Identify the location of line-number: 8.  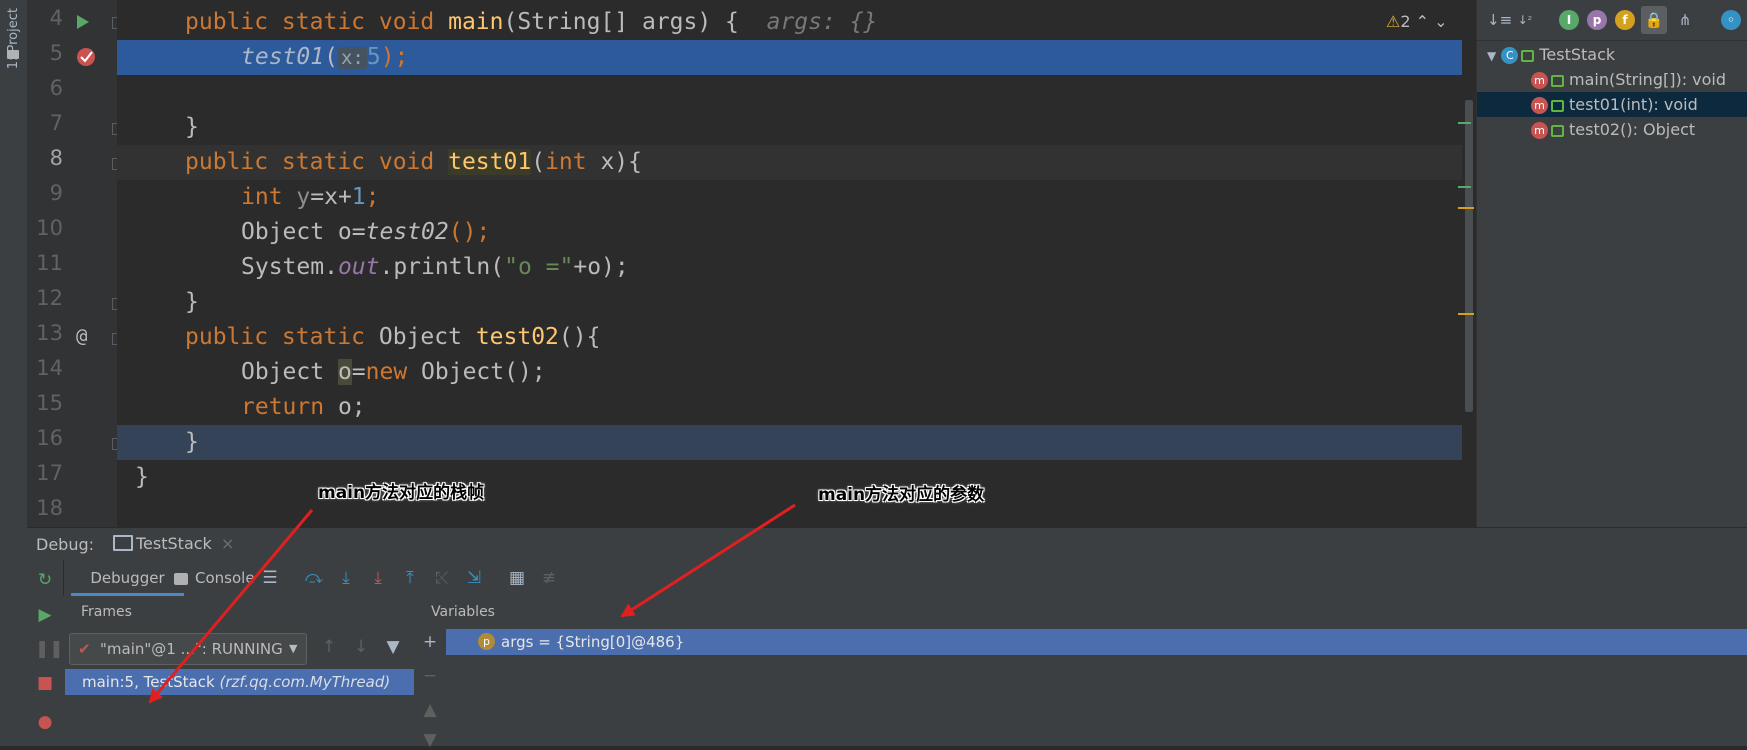
(56, 158).